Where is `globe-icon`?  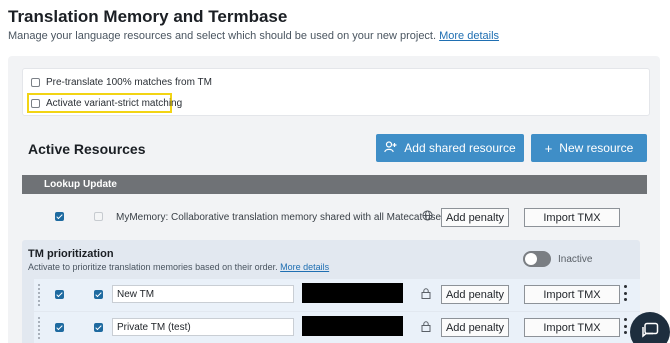
globe-icon is located at coordinates (427, 215).